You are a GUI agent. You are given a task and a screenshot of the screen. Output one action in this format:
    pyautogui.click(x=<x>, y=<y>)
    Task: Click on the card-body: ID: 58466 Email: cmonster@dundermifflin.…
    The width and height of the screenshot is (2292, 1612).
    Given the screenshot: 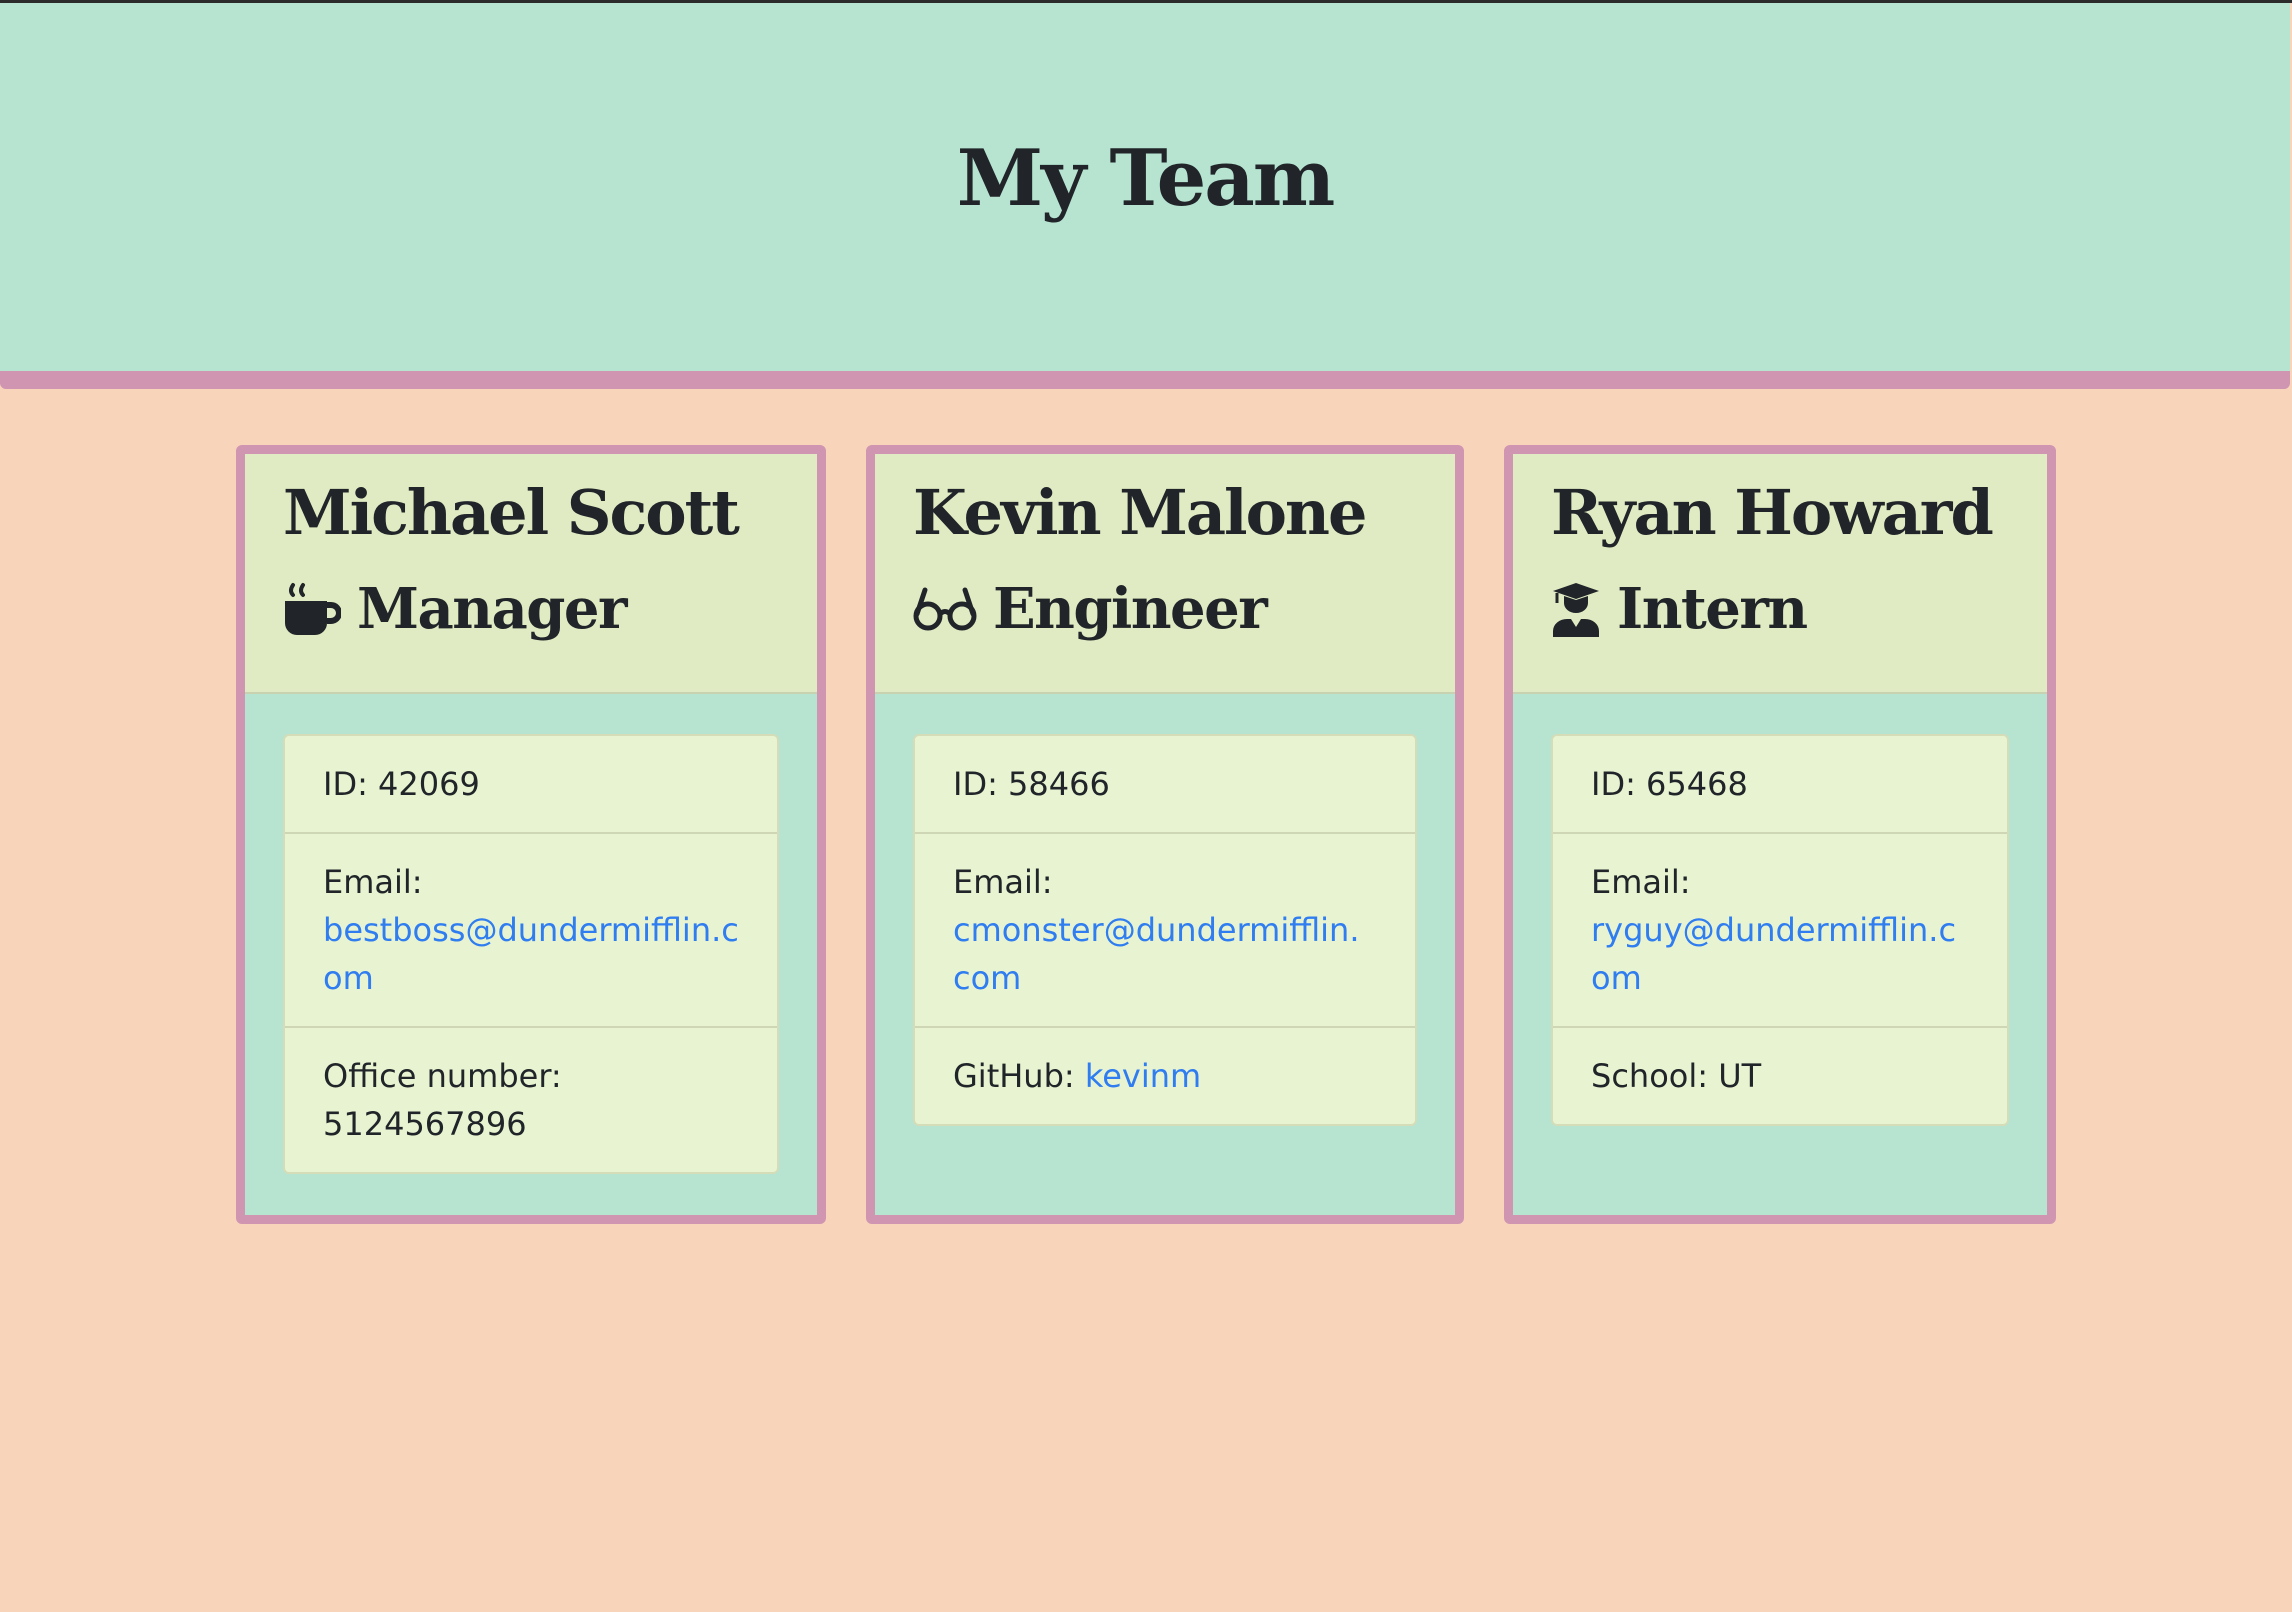 What is the action you would take?
    pyautogui.click(x=1165, y=910)
    